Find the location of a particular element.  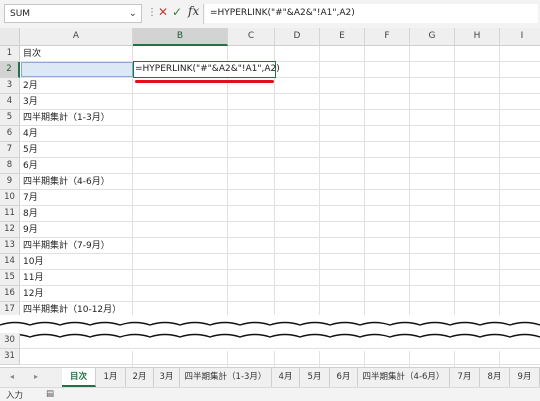

sheet-tab: 1月 is located at coordinates (111, 377).